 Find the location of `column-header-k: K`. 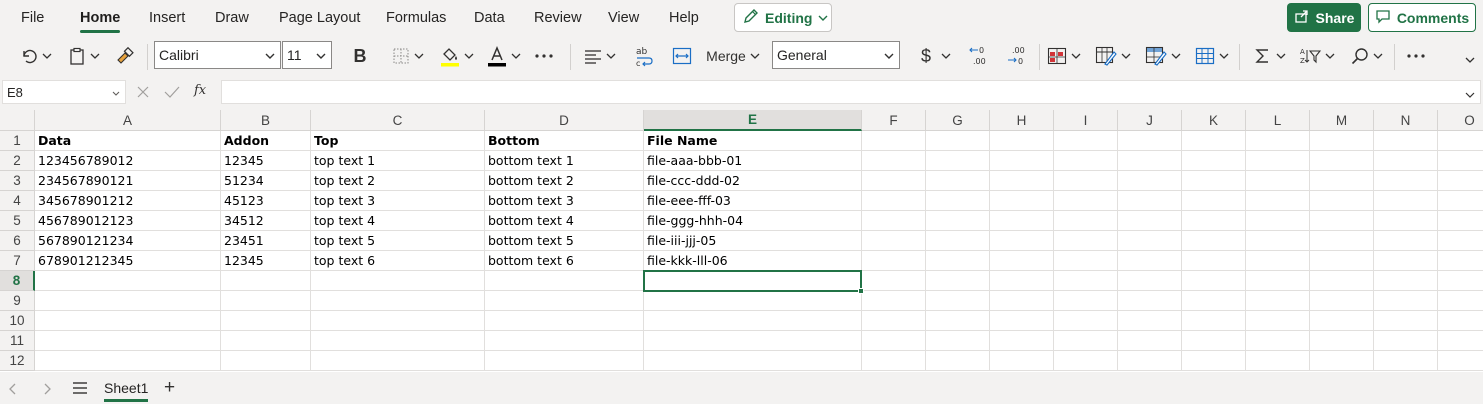

column-header-k: K is located at coordinates (1214, 120).